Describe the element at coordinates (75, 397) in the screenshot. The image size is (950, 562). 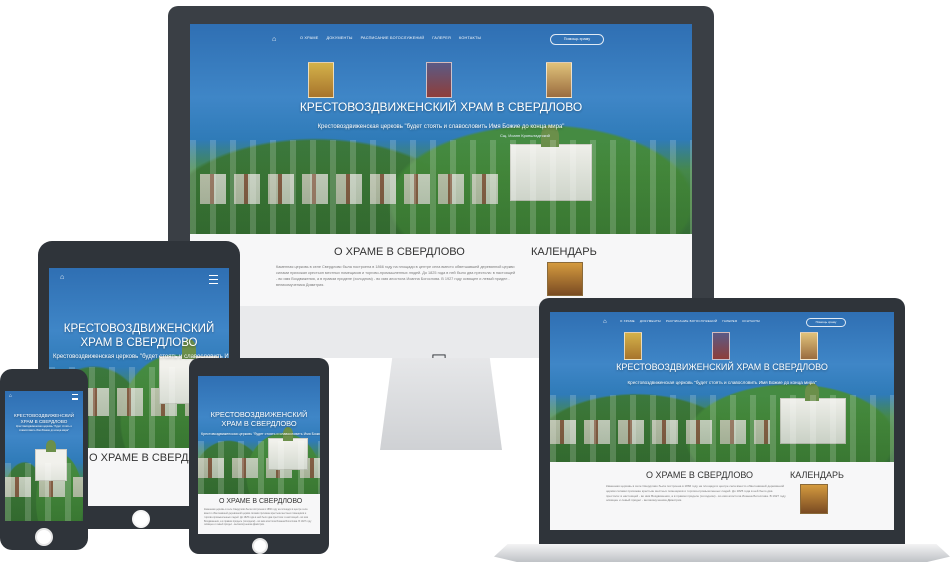
I see `phone-menu-icon` at that location.